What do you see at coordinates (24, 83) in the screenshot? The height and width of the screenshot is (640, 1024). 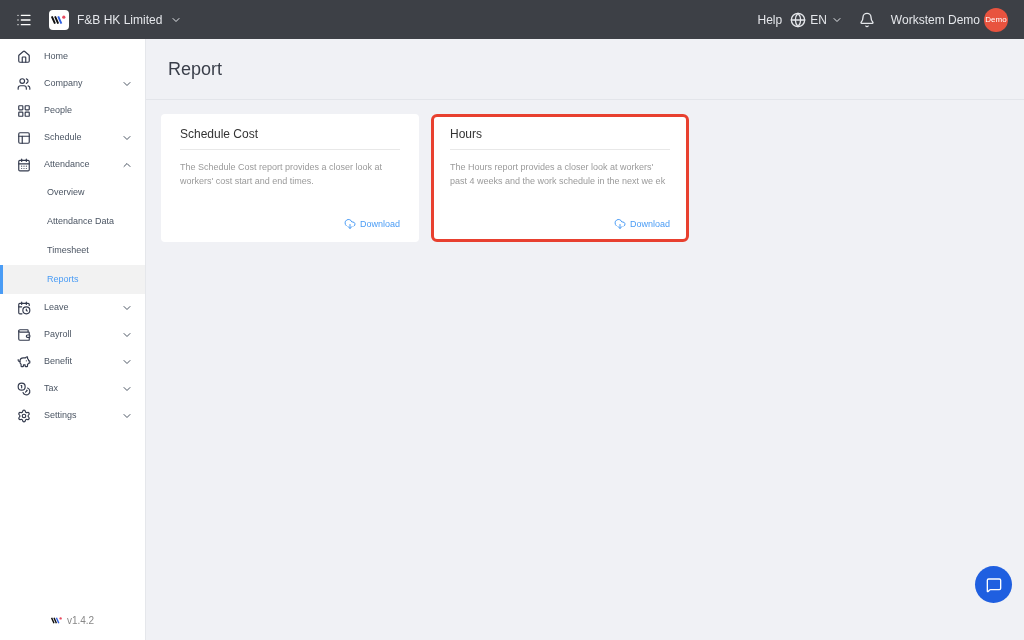 I see `people-icon` at bounding box center [24, 83].